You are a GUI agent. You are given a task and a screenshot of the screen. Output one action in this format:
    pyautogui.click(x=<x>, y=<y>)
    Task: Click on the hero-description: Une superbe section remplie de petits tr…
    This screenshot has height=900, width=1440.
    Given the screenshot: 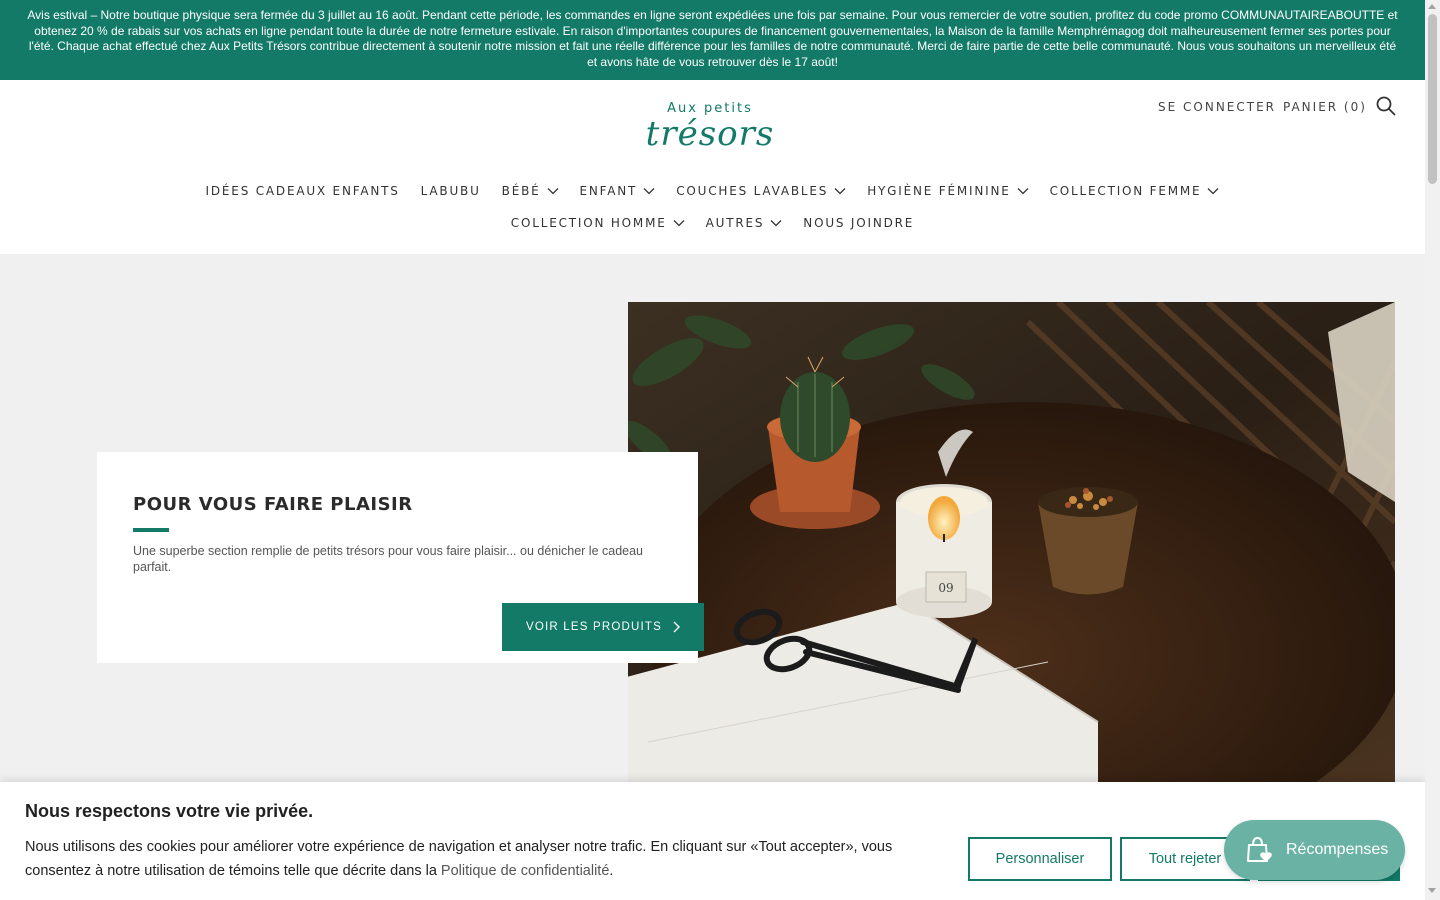 What is the action you would take?
    pyautogui.click(x=388, y=559)
    